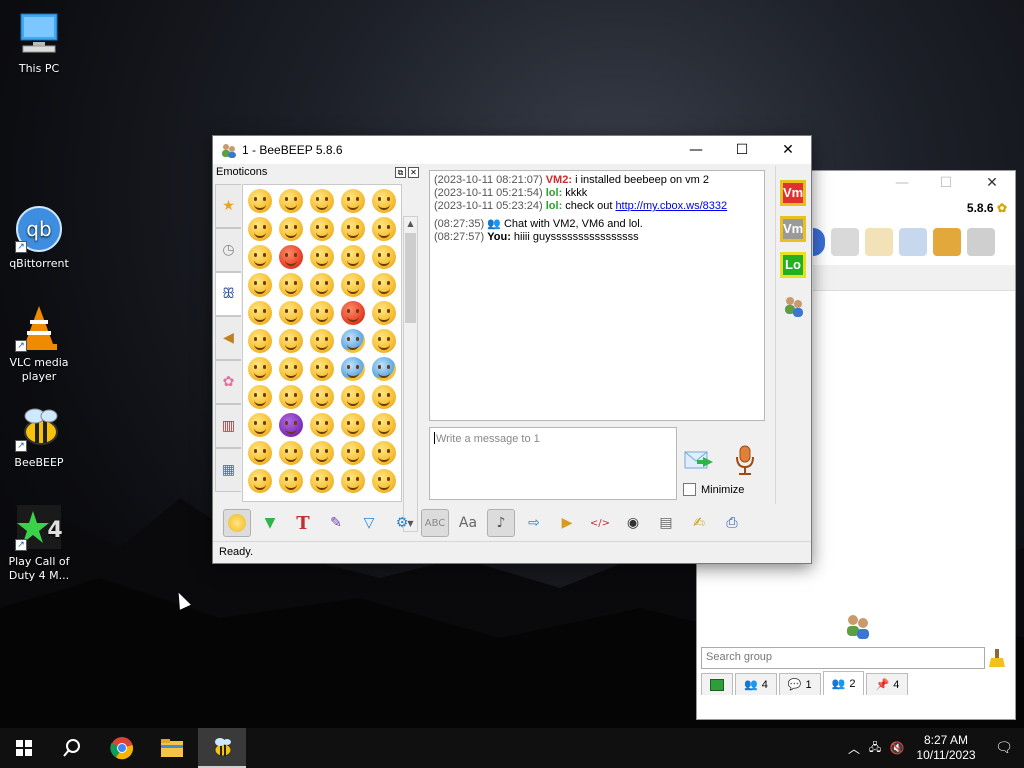  Describe the element at coordinates (260, 397) in the screenshot. I see `emoticon-astonished` at that location.